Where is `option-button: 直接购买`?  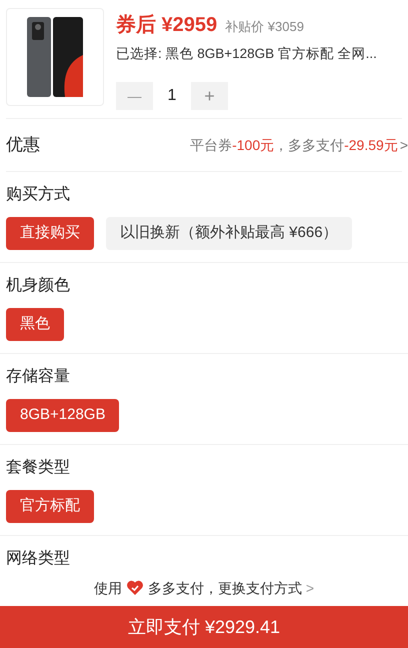 option-button: 直接购买 is located at coordinates (50, 233).